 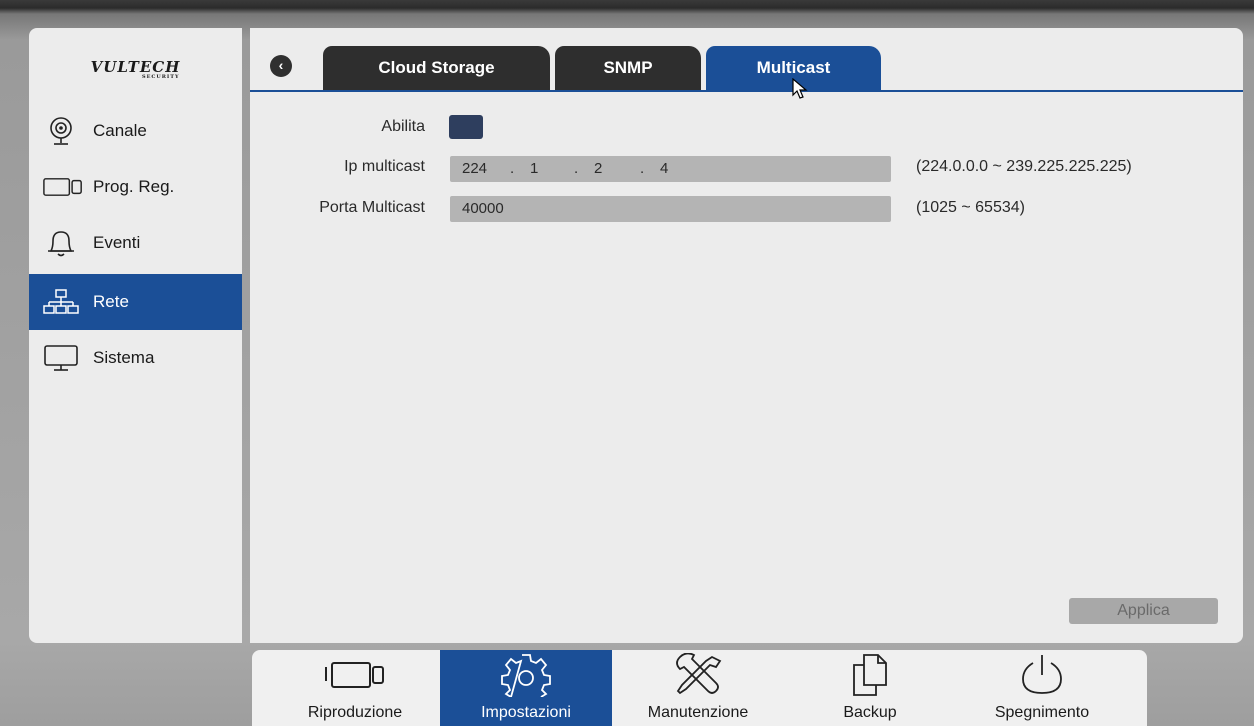 I want to click on dock-item-backup: Backup, so click(x=870, y=688).